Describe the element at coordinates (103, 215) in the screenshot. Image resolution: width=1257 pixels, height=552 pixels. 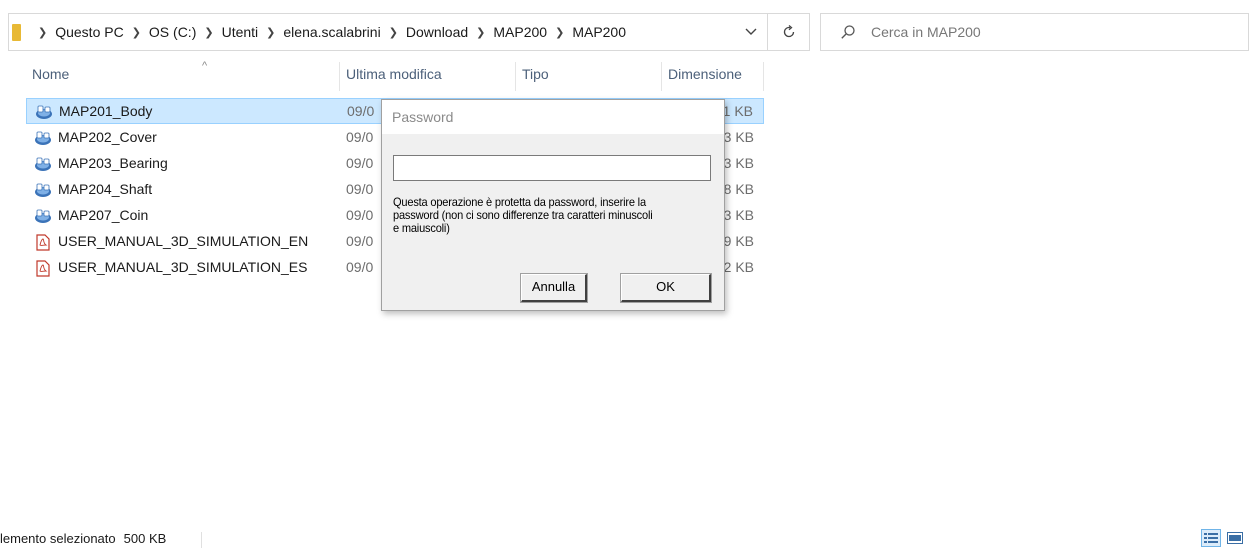
I see `file-name: MAP207_Coin` at that location.